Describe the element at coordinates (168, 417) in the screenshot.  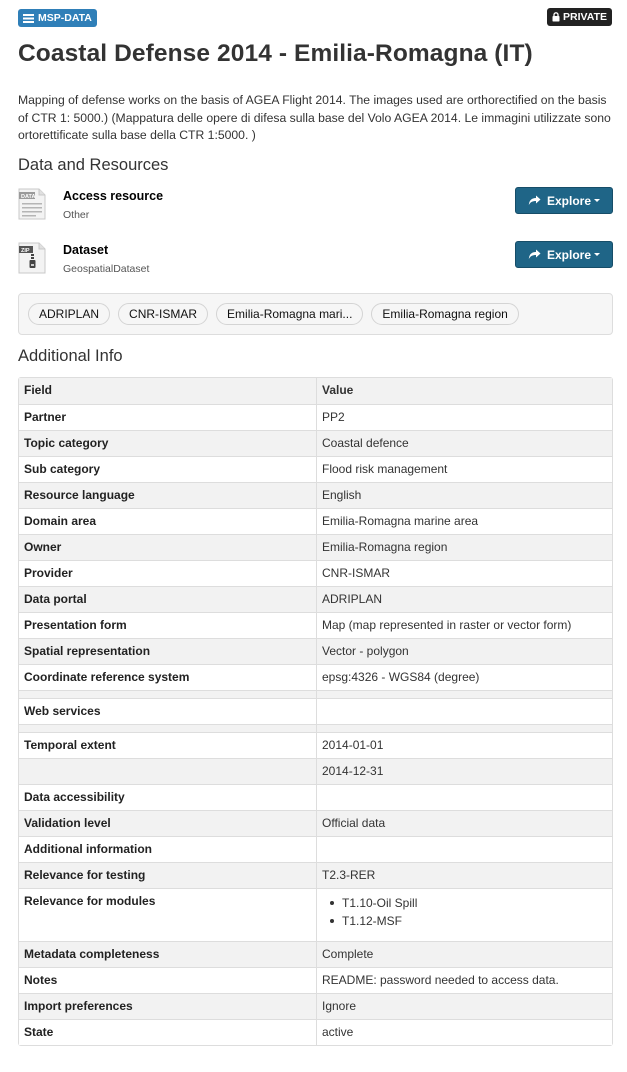
I see `row-field: Partner` at that location.